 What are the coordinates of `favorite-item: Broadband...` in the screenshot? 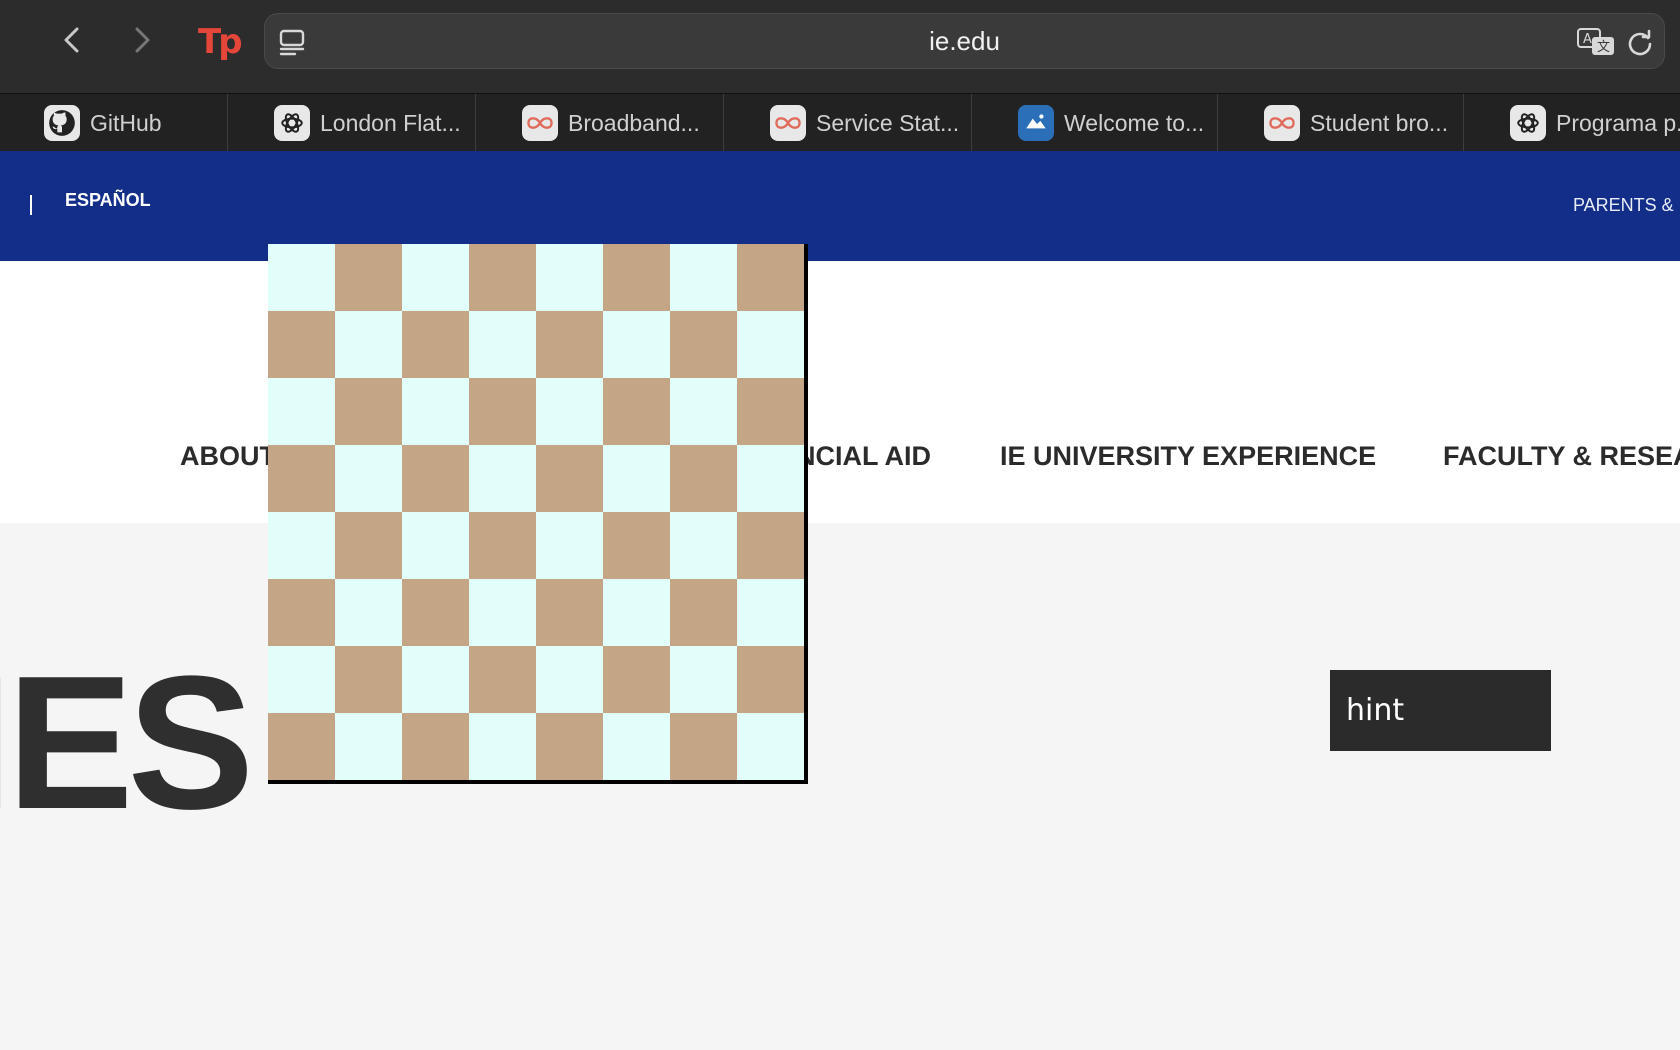 It's located at (600, 123).